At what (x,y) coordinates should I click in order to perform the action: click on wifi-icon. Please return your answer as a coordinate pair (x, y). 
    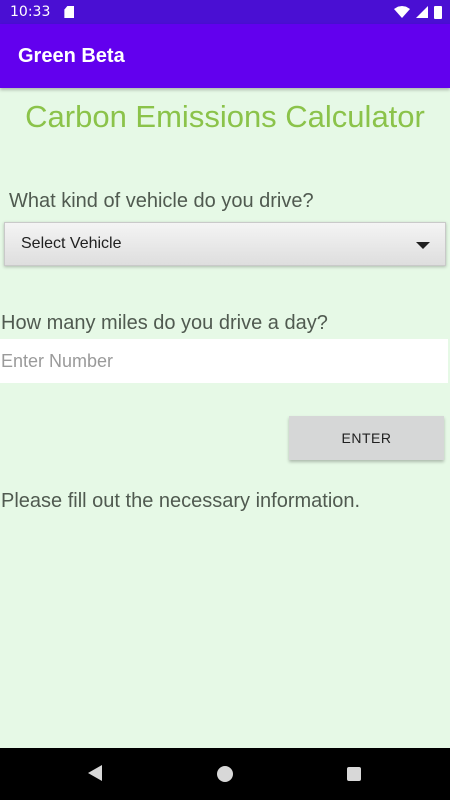
    Looking at the image, I should click on (402, 12).